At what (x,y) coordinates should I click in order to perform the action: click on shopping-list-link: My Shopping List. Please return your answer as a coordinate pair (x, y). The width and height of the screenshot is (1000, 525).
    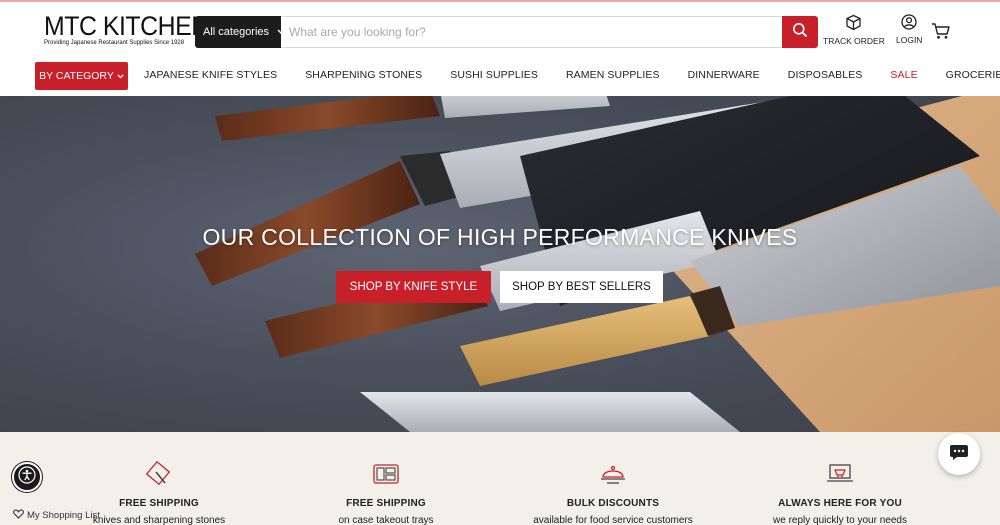
    Looking at the image, I should click on (56, 515).